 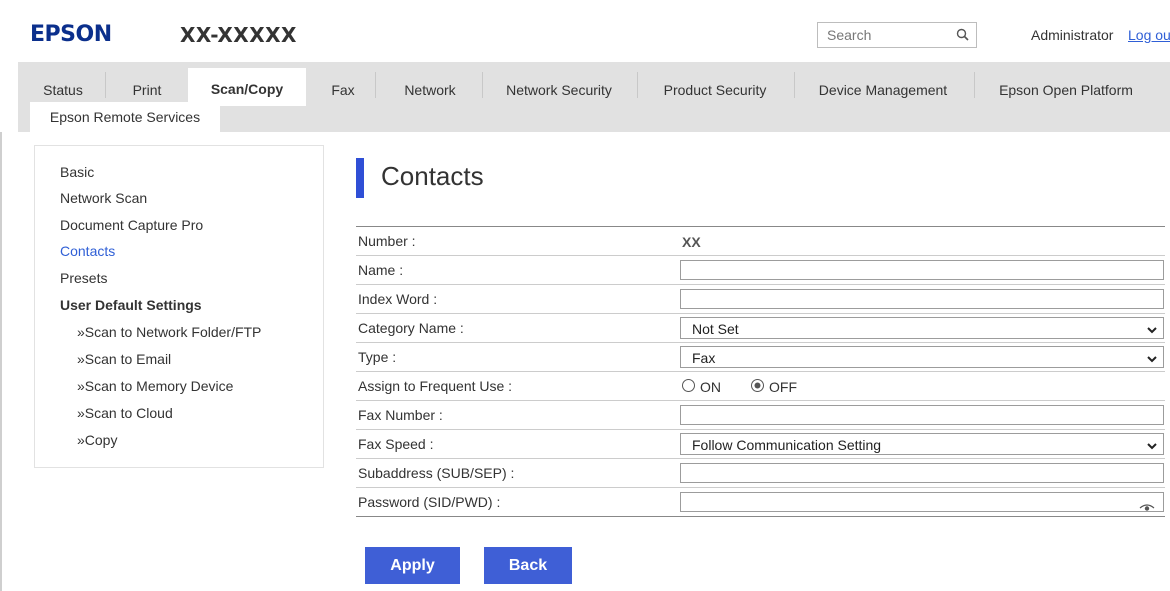 I want to click on form-row-subaddress: Subaddress (SUB/SEP) :, so click(x=760, y=472).